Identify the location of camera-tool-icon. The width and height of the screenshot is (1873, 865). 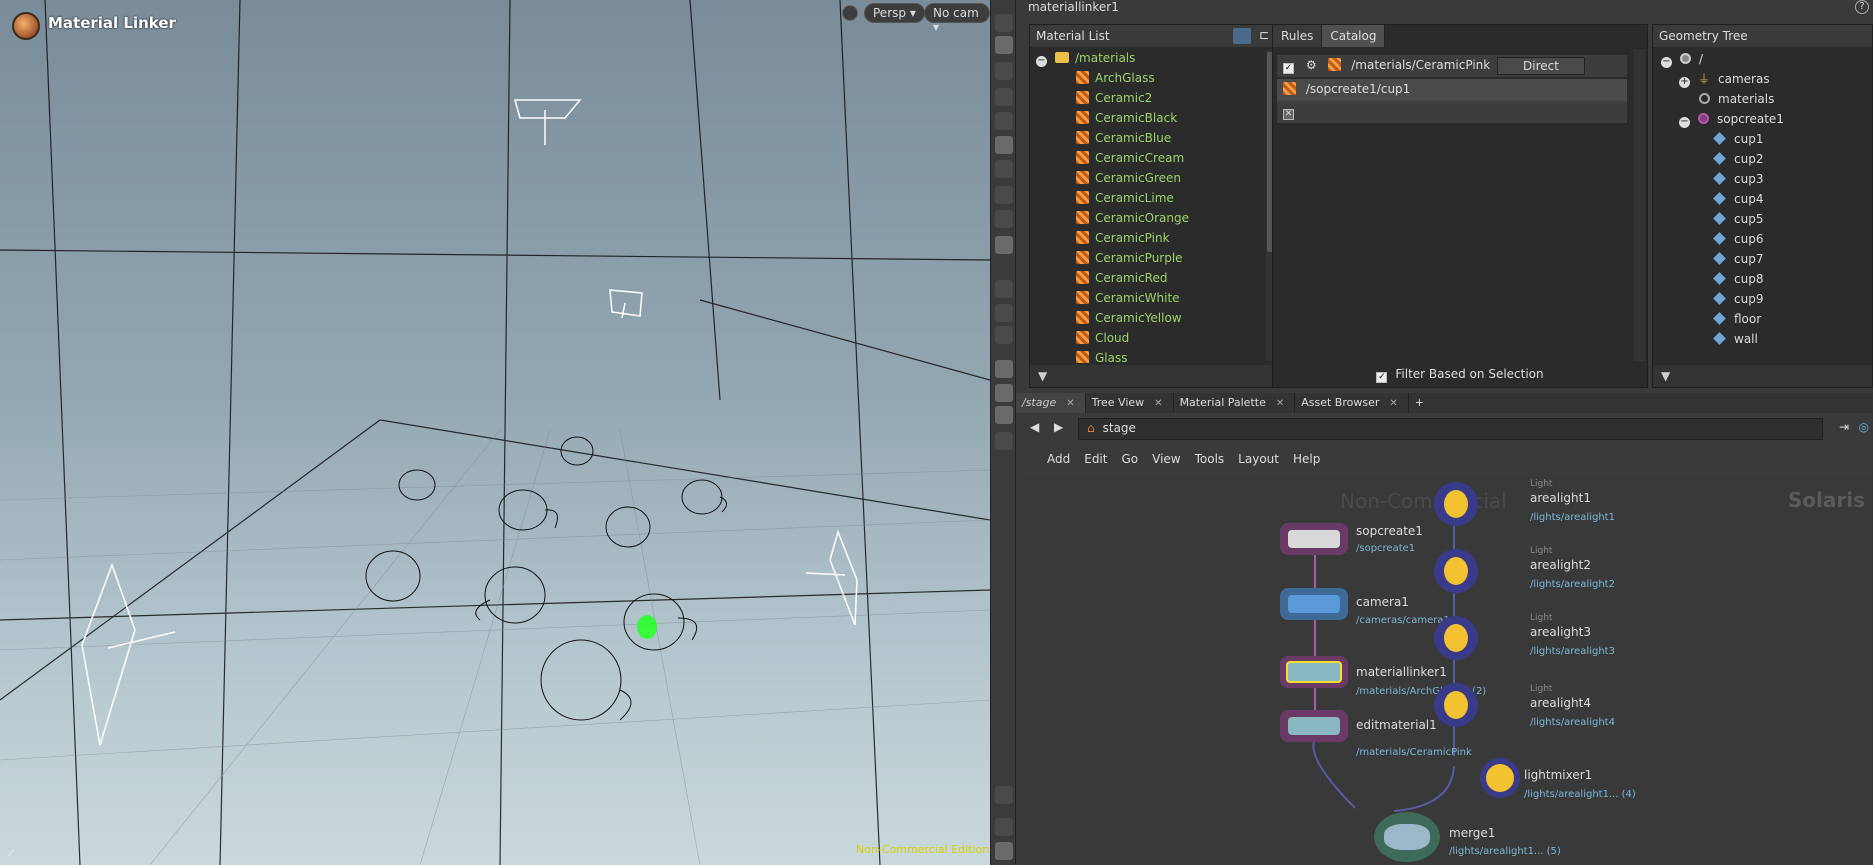
(1004, 289).